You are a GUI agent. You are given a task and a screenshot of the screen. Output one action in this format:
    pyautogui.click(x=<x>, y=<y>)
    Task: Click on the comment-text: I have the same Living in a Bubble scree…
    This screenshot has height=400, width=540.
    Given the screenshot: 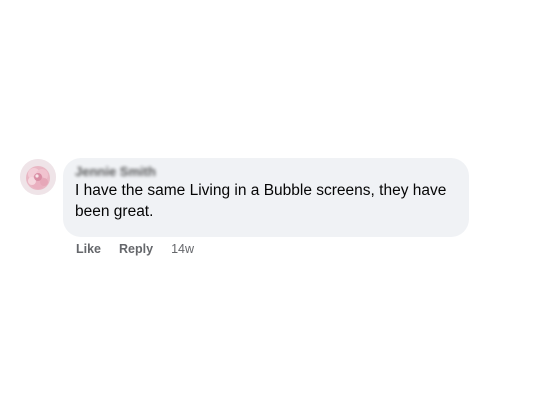 What is the action you would take?
    pyautogui.click(x=261, y=201)
    